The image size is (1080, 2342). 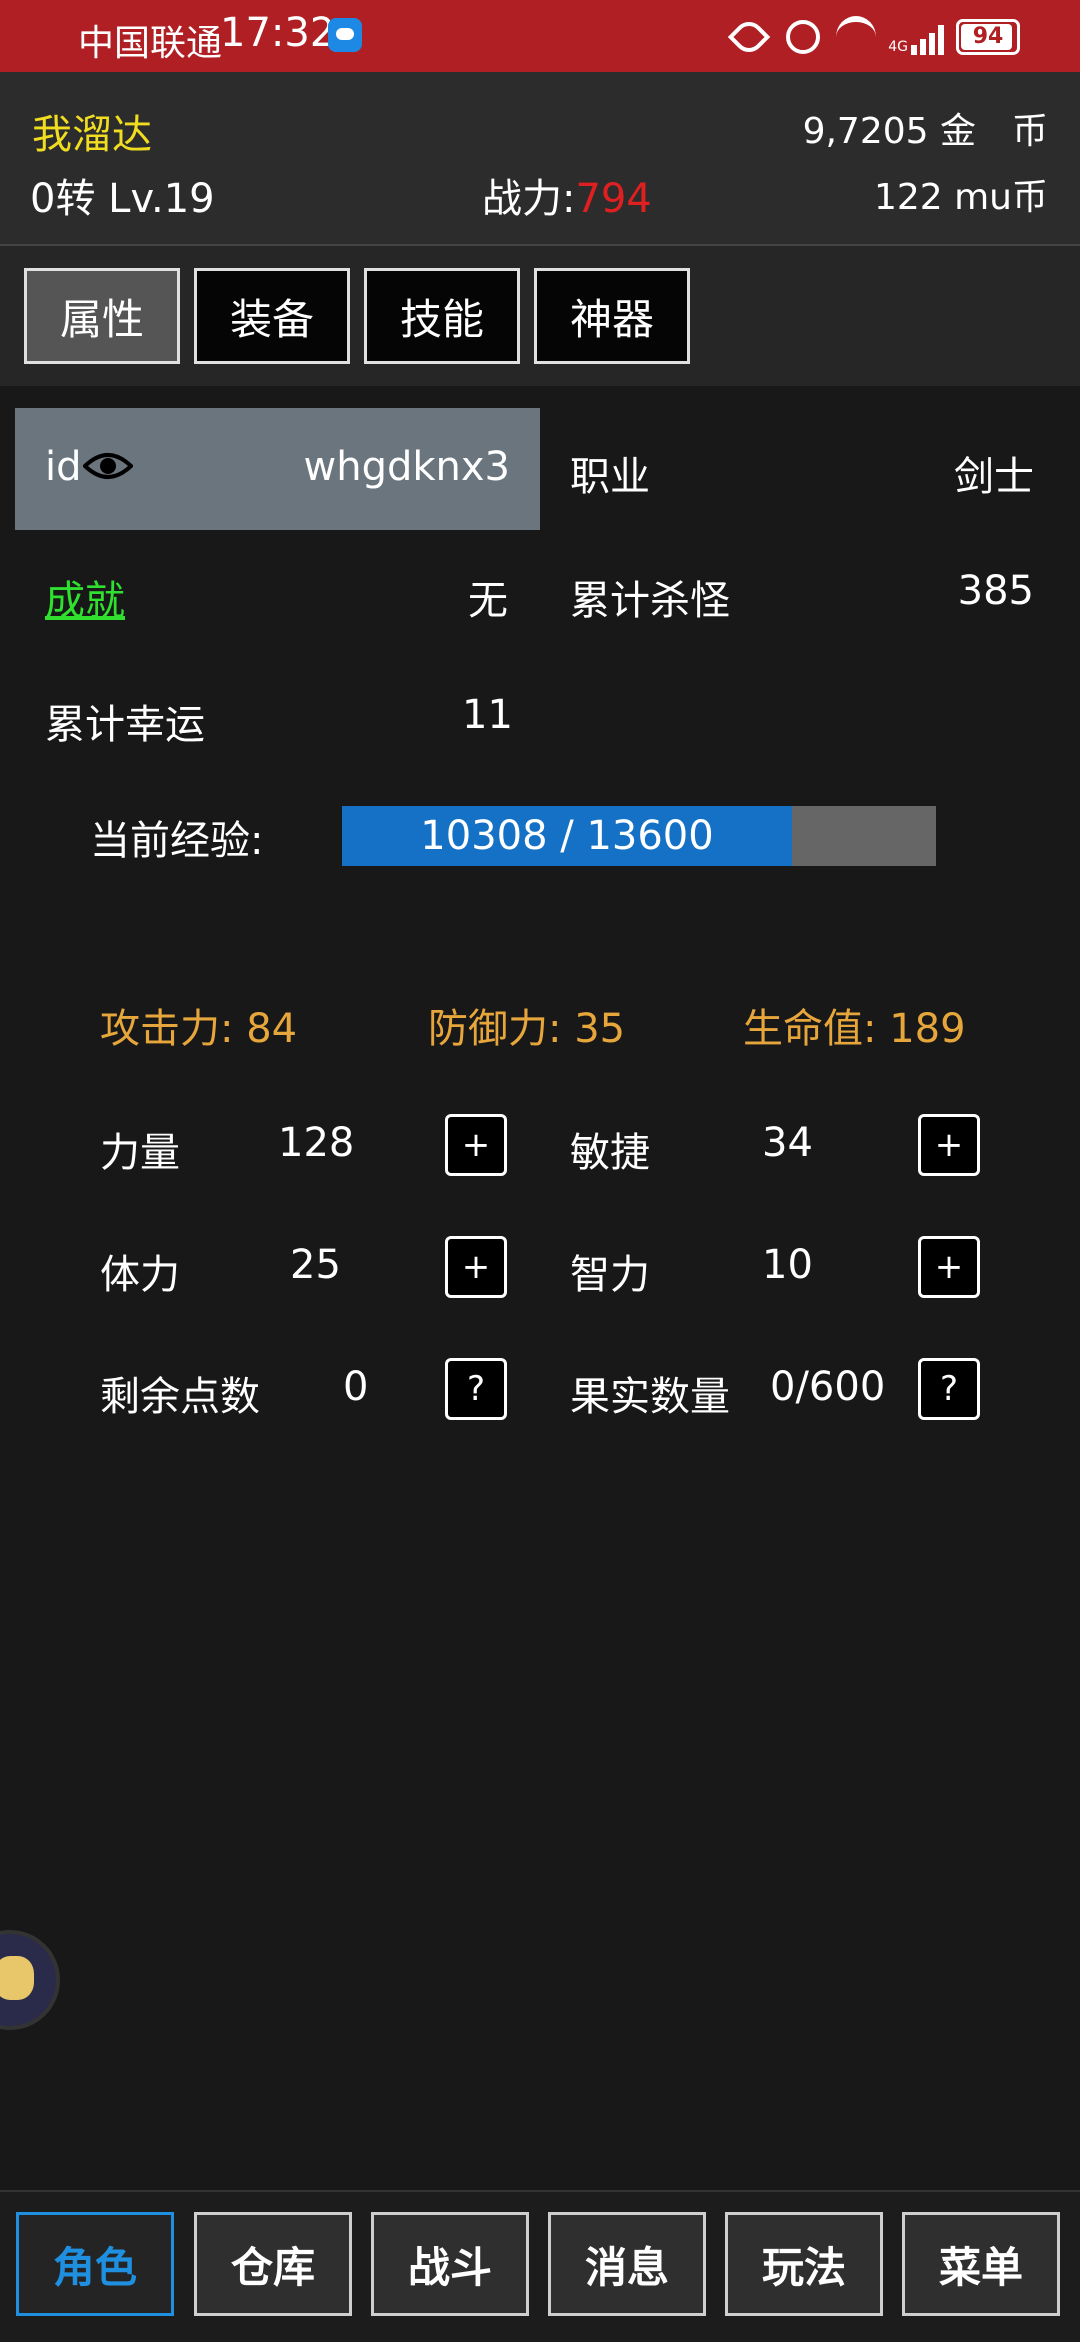 What do you see at coordinates (960, 197) in the screenshot?
I see `mu-coin-amount: 122 mu币` at bounding box center [960, 197].